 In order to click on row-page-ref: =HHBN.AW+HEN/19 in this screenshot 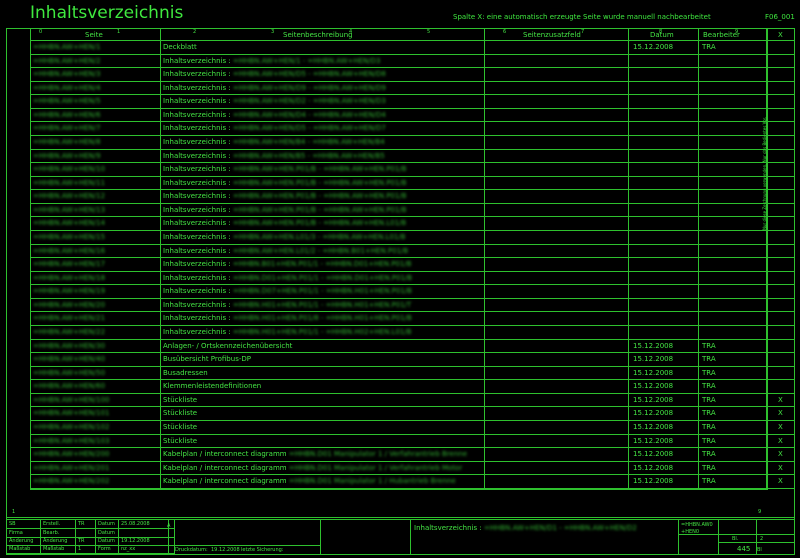, I will do `click(69, 291)`.